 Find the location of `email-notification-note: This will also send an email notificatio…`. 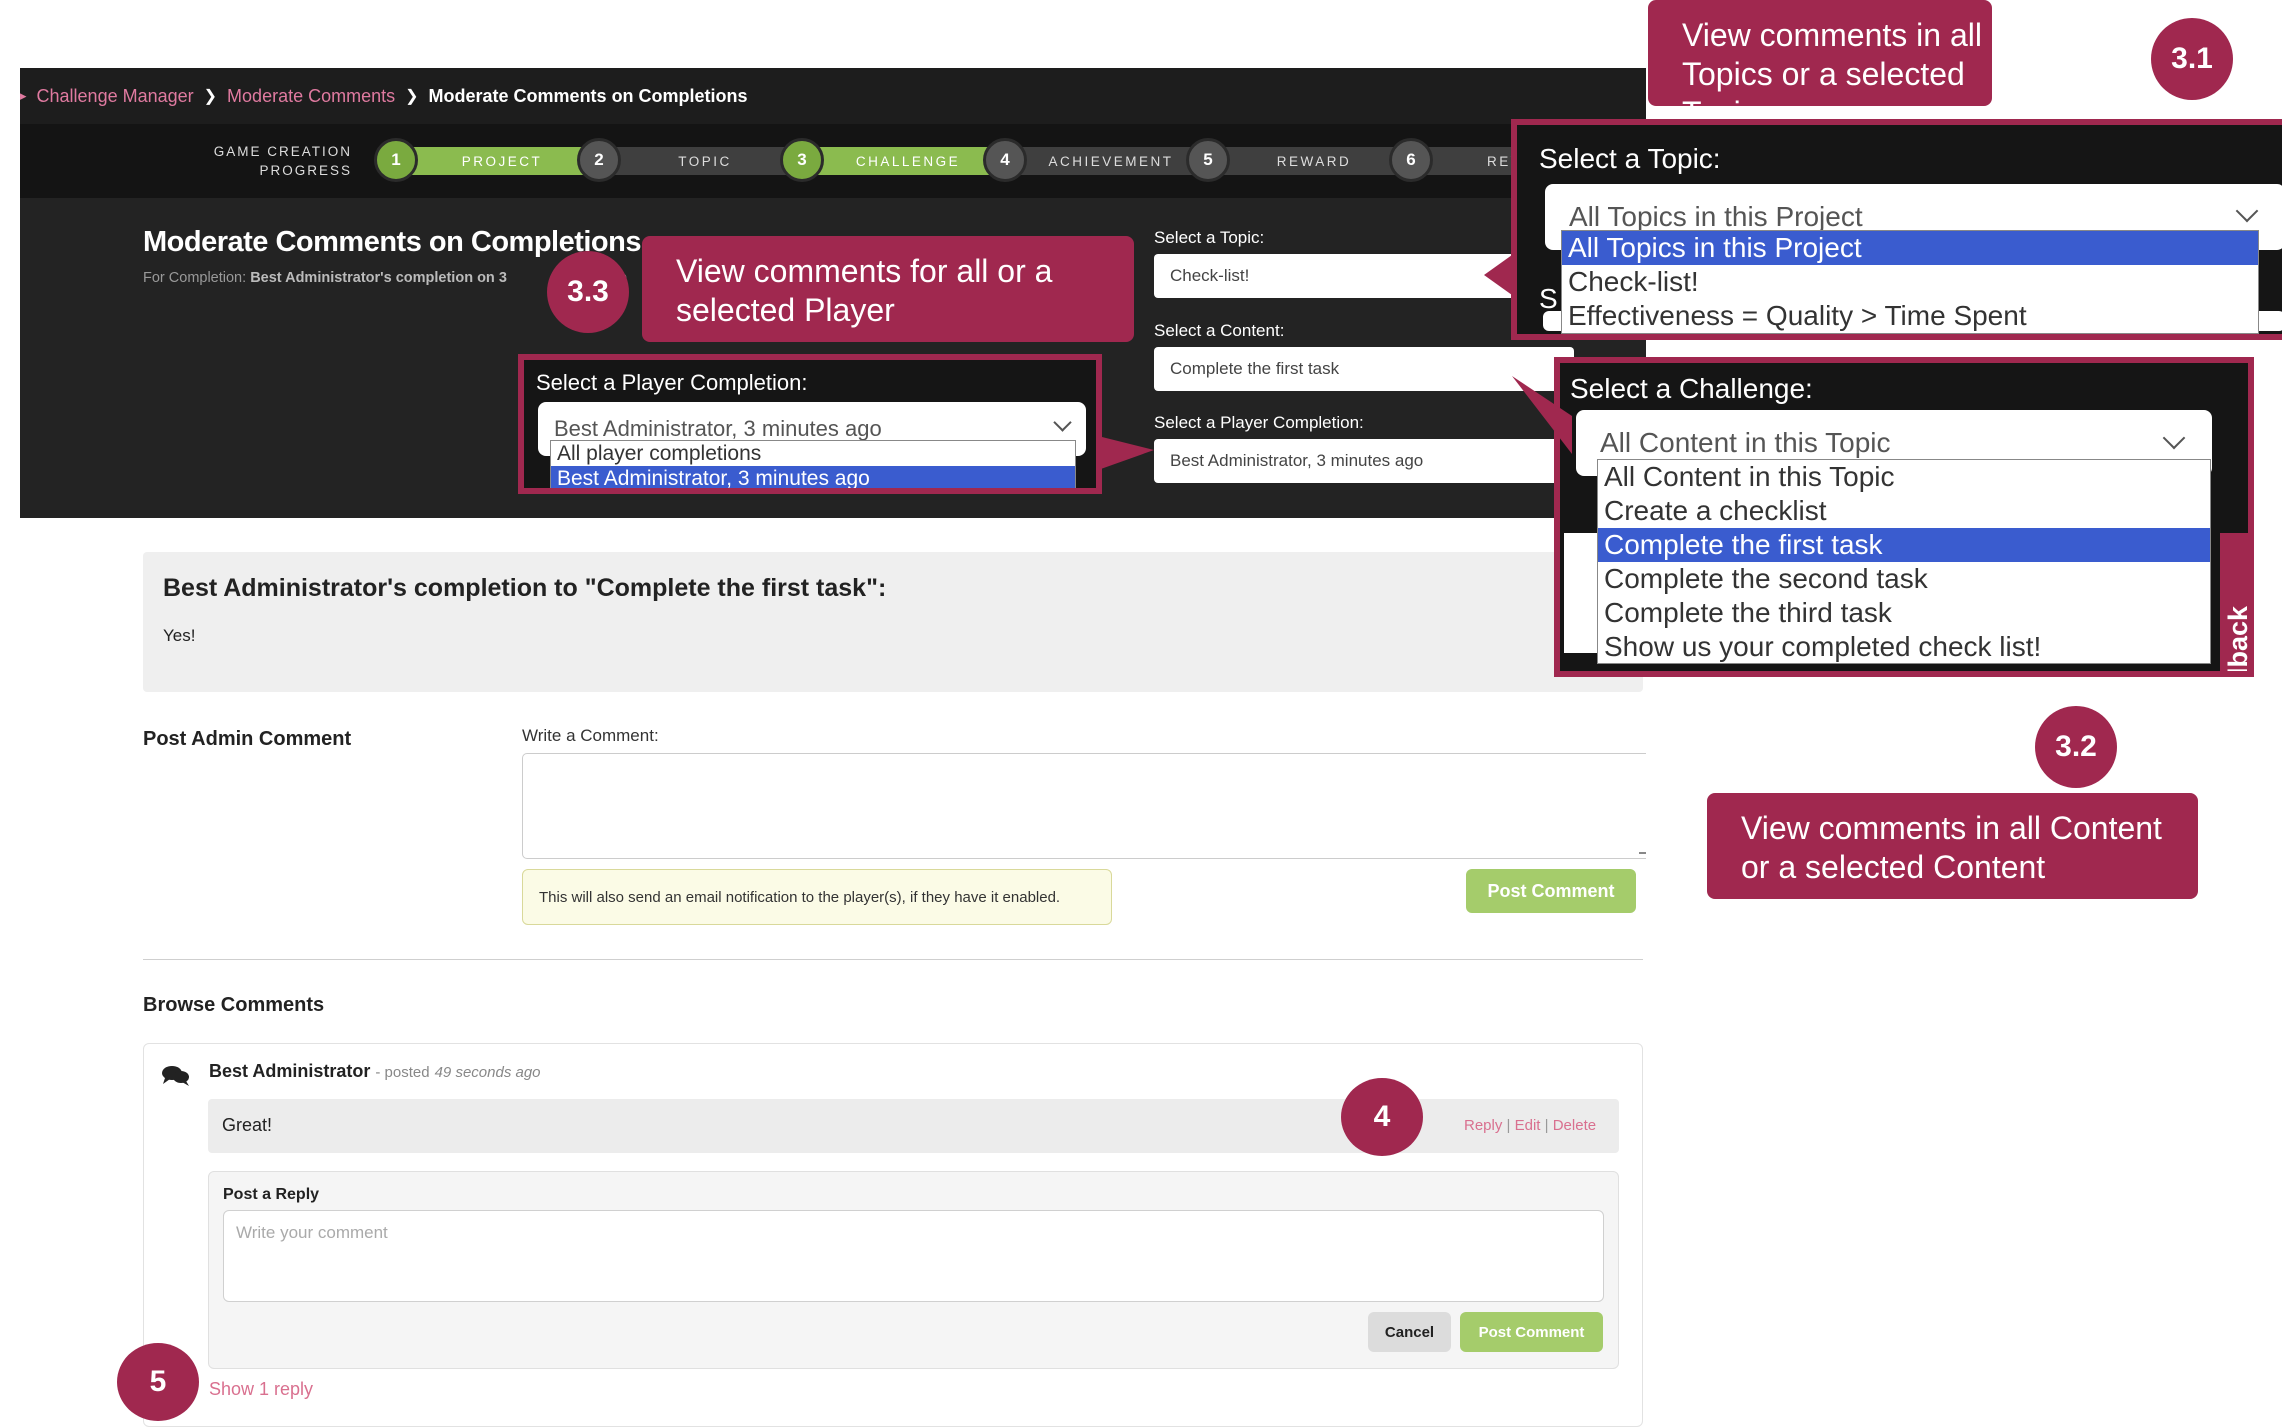

email-notification-note: This will also send an email notificatio… is located at coordinates (817, 897).